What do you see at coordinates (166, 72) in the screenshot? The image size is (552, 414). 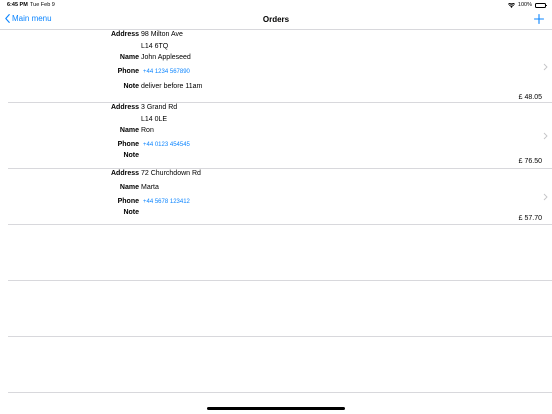 I see `phone-link: +44 1234 567890` at bounding box center [166, 72].